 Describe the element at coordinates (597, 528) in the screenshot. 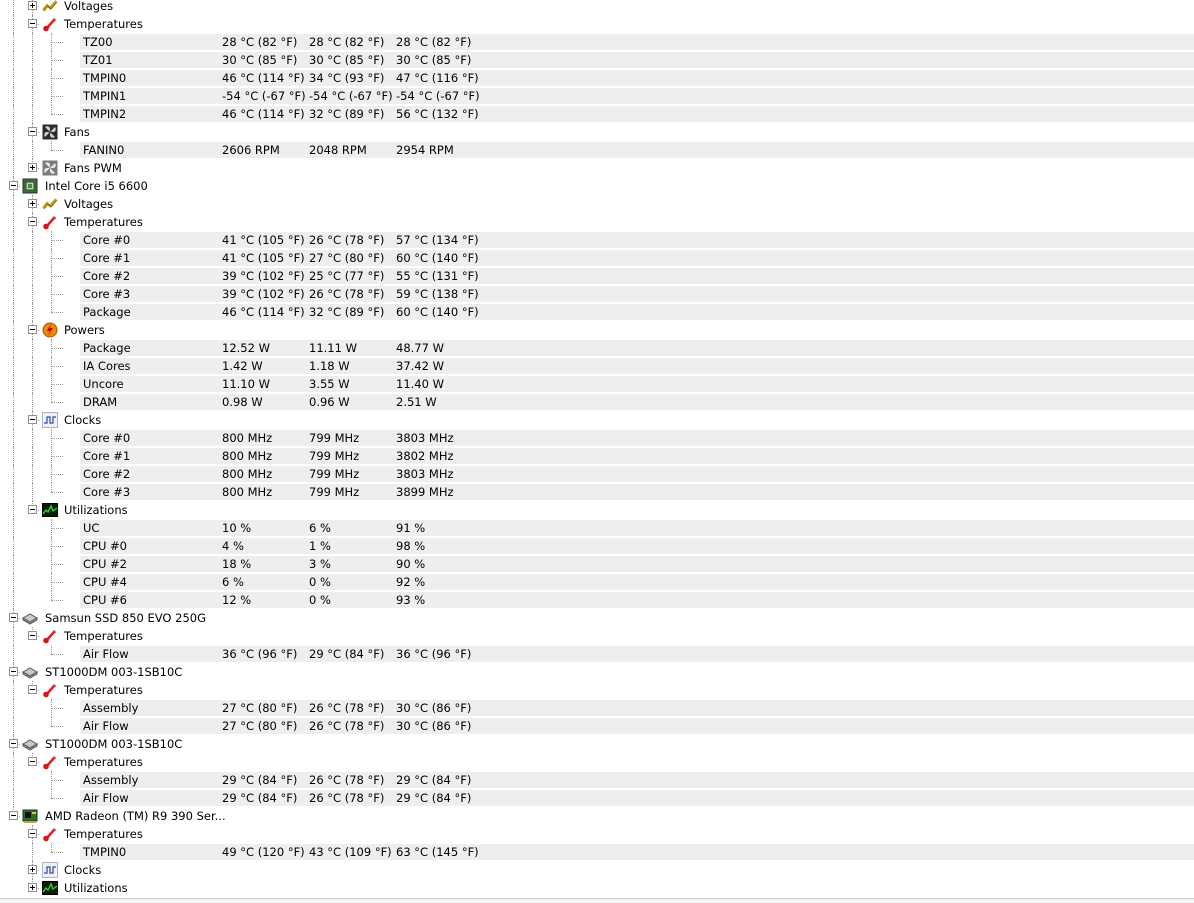

I see `sensor-row: UC 10 % 6 % 91 %` at that location.